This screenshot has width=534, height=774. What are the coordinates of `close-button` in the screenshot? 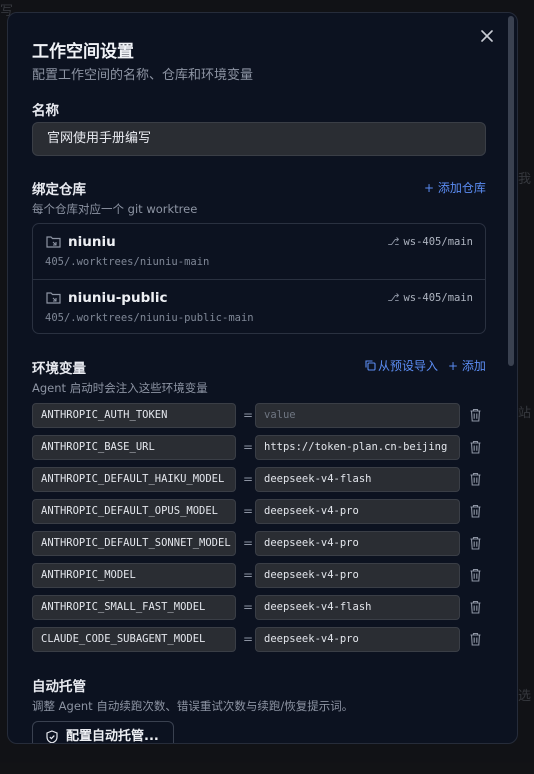 It's located at (487, 36).